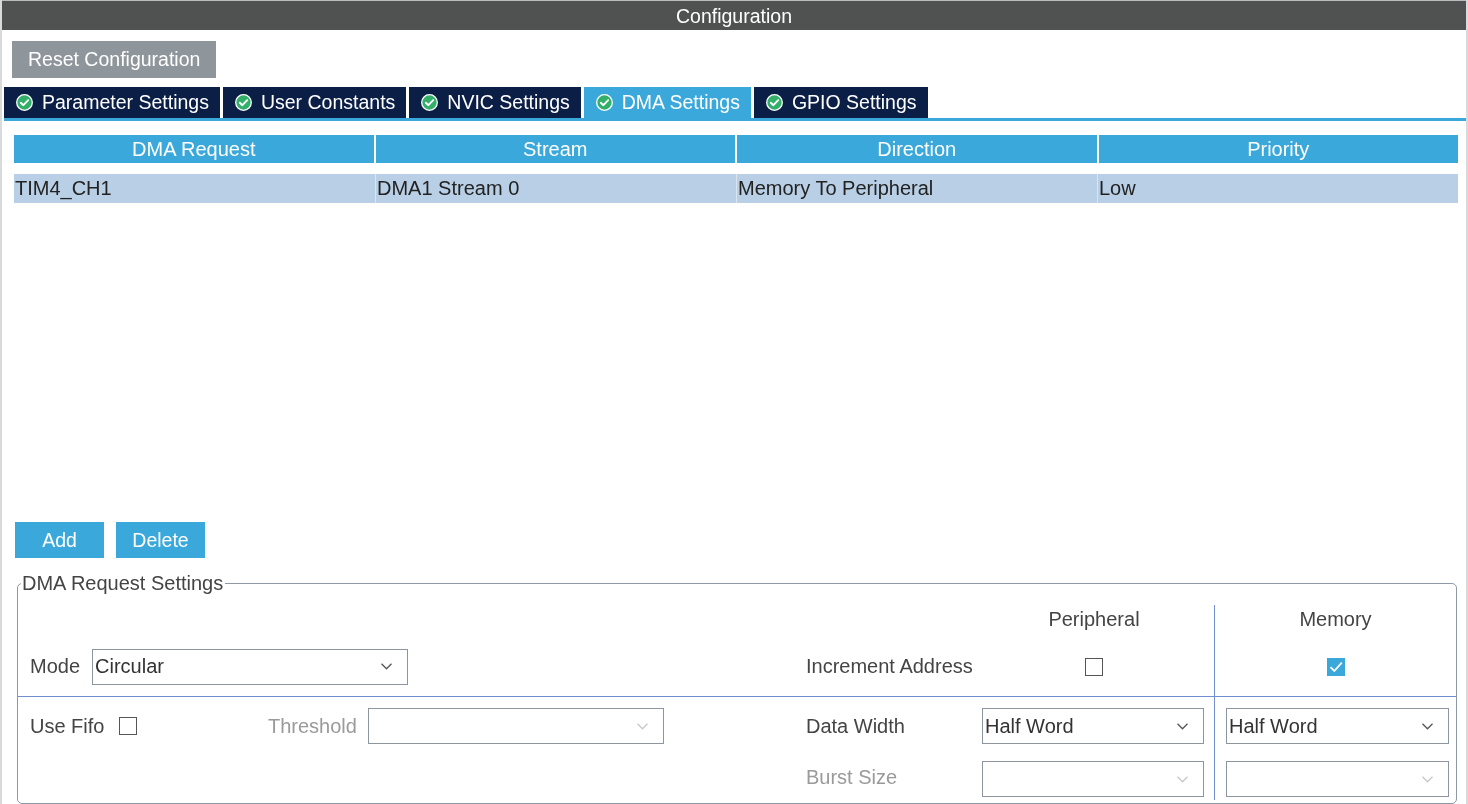  I want to click on field-label: Burst Size, so click(852, 777).